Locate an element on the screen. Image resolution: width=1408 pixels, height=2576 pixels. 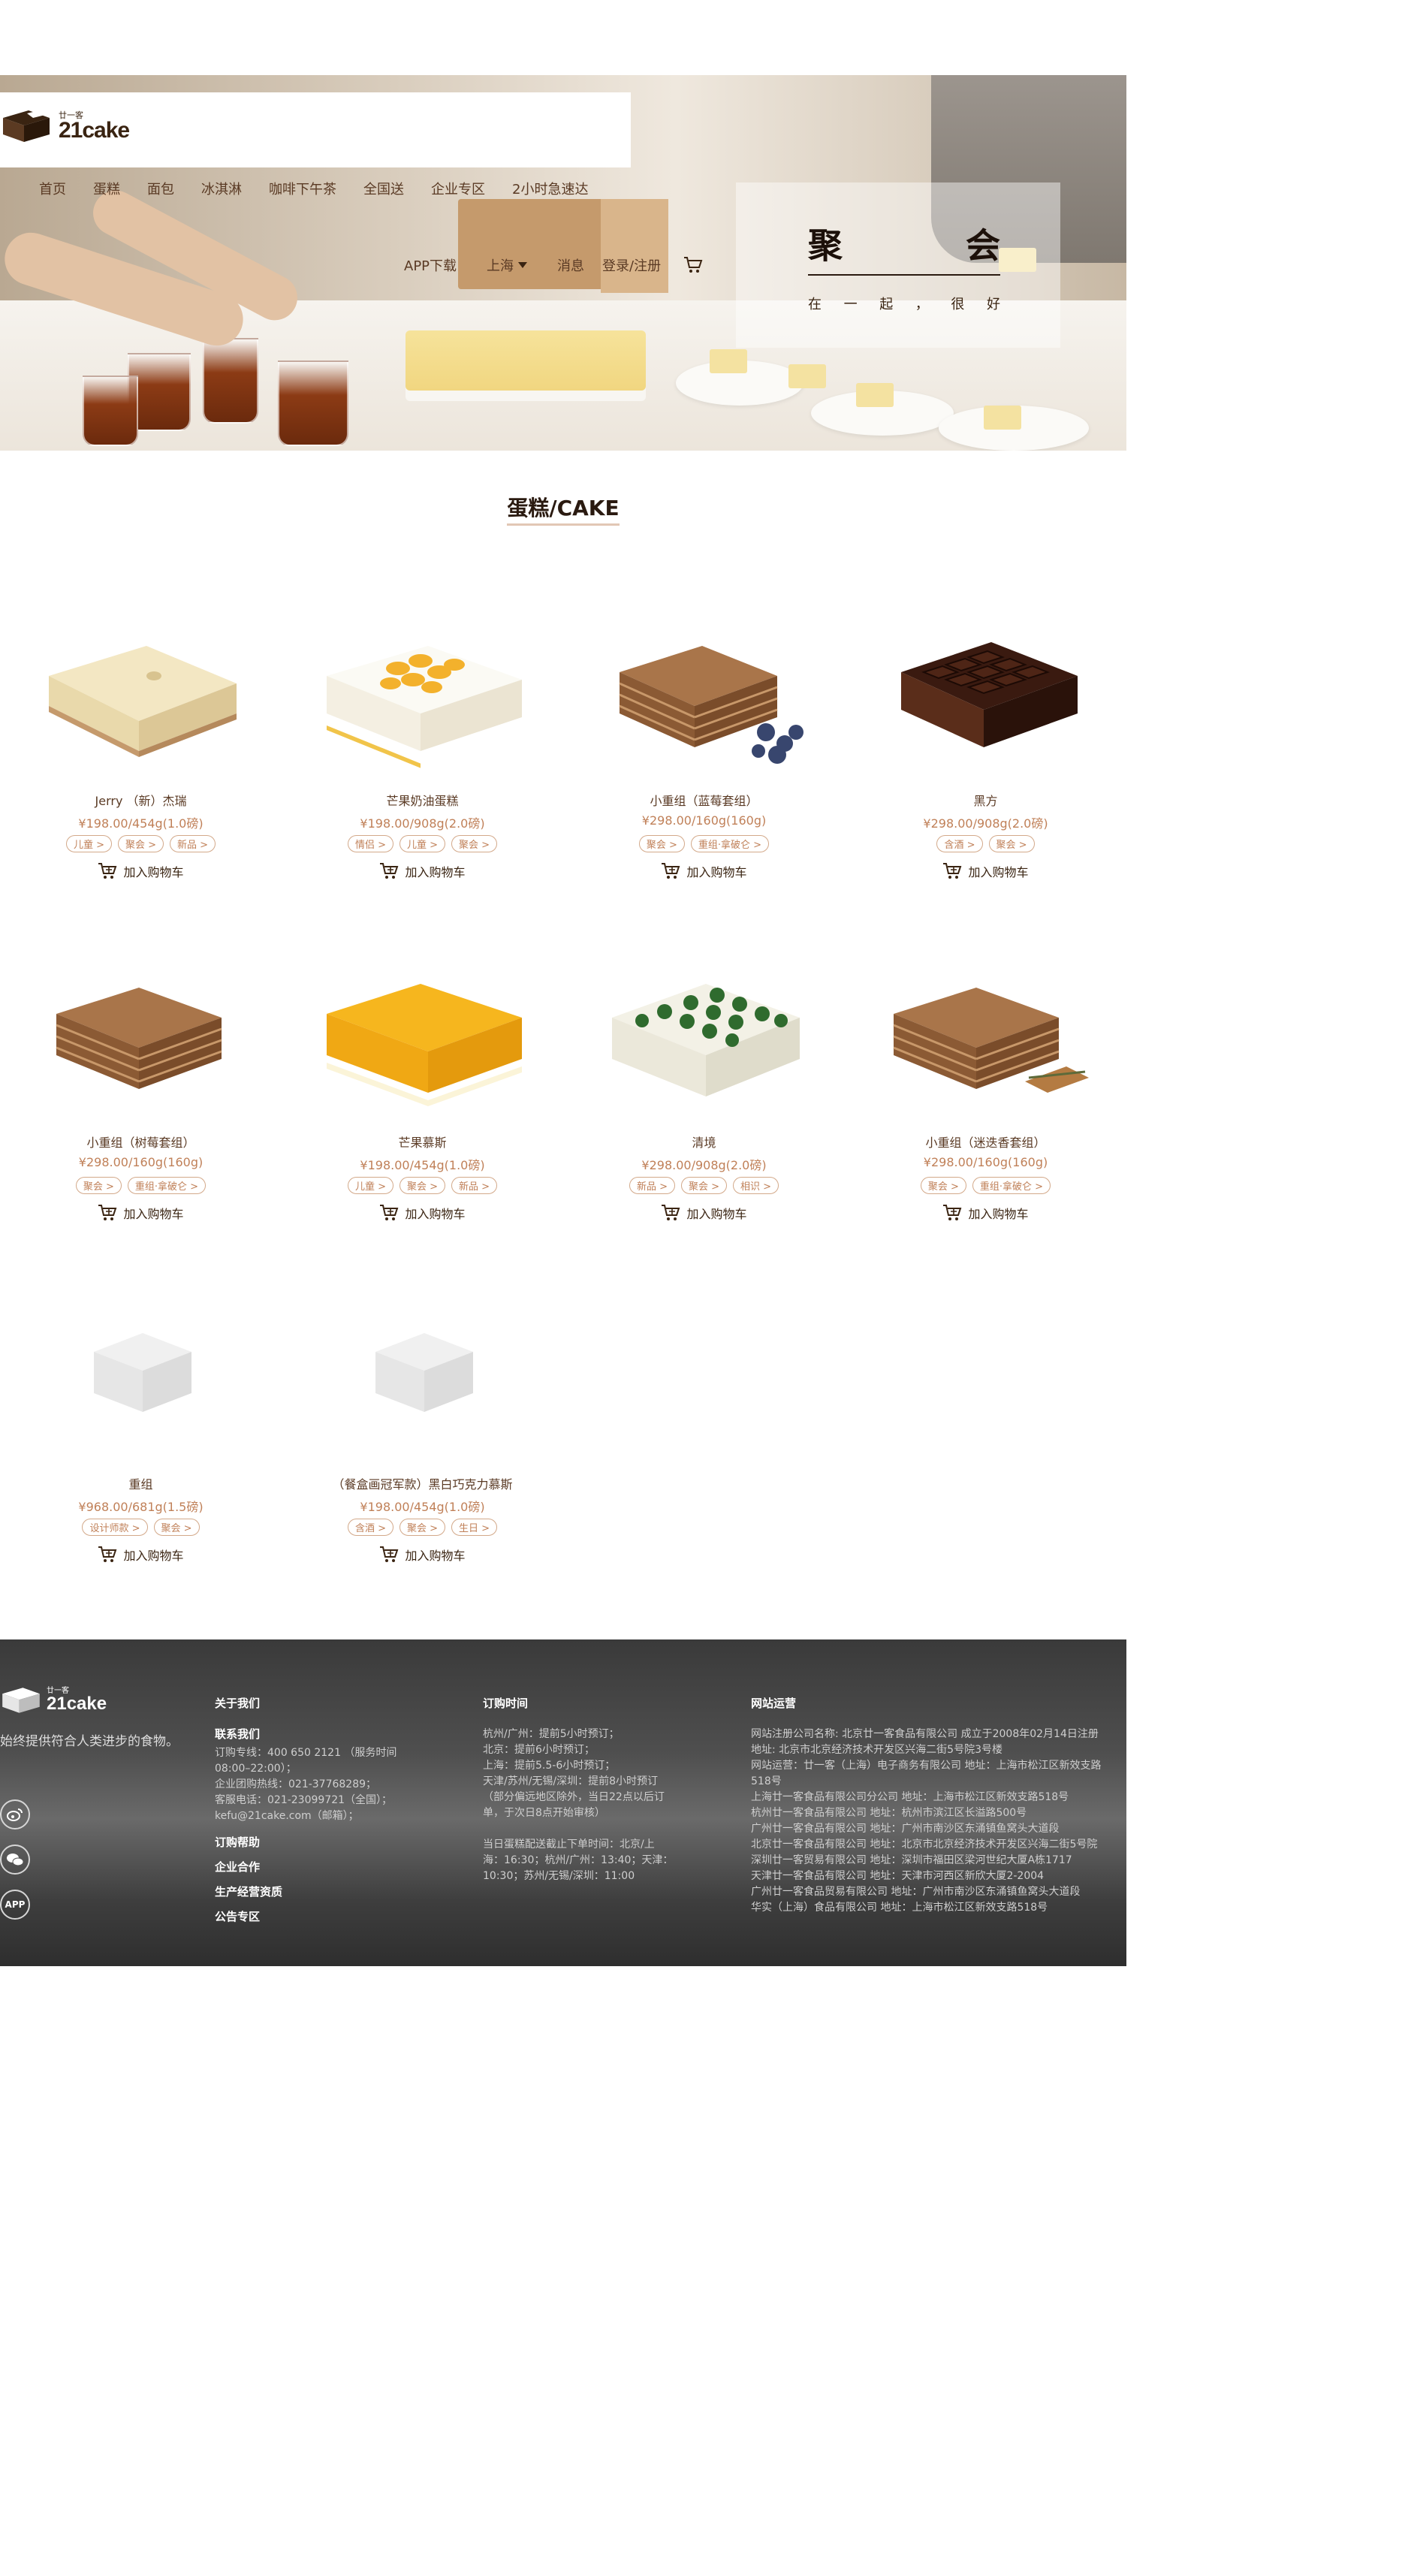
product-name: 黑方 is located at coordinates (986, 800).